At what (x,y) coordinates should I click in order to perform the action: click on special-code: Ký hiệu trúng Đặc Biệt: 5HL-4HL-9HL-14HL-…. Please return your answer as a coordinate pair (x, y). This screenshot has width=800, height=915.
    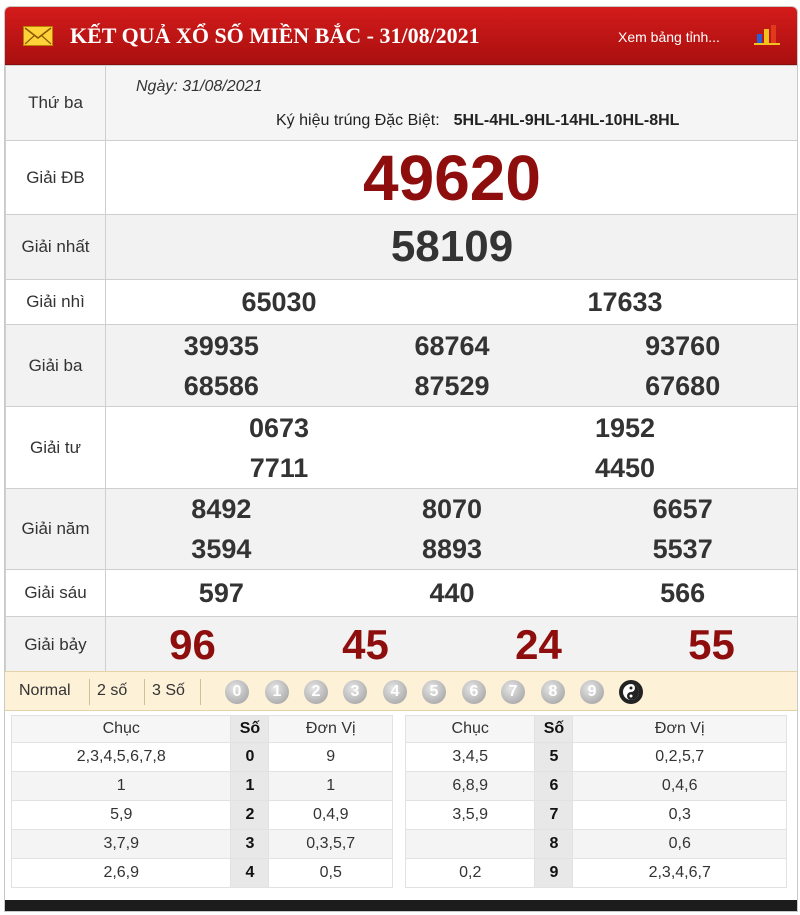
    Looking at the image, I should click on (477, 121).